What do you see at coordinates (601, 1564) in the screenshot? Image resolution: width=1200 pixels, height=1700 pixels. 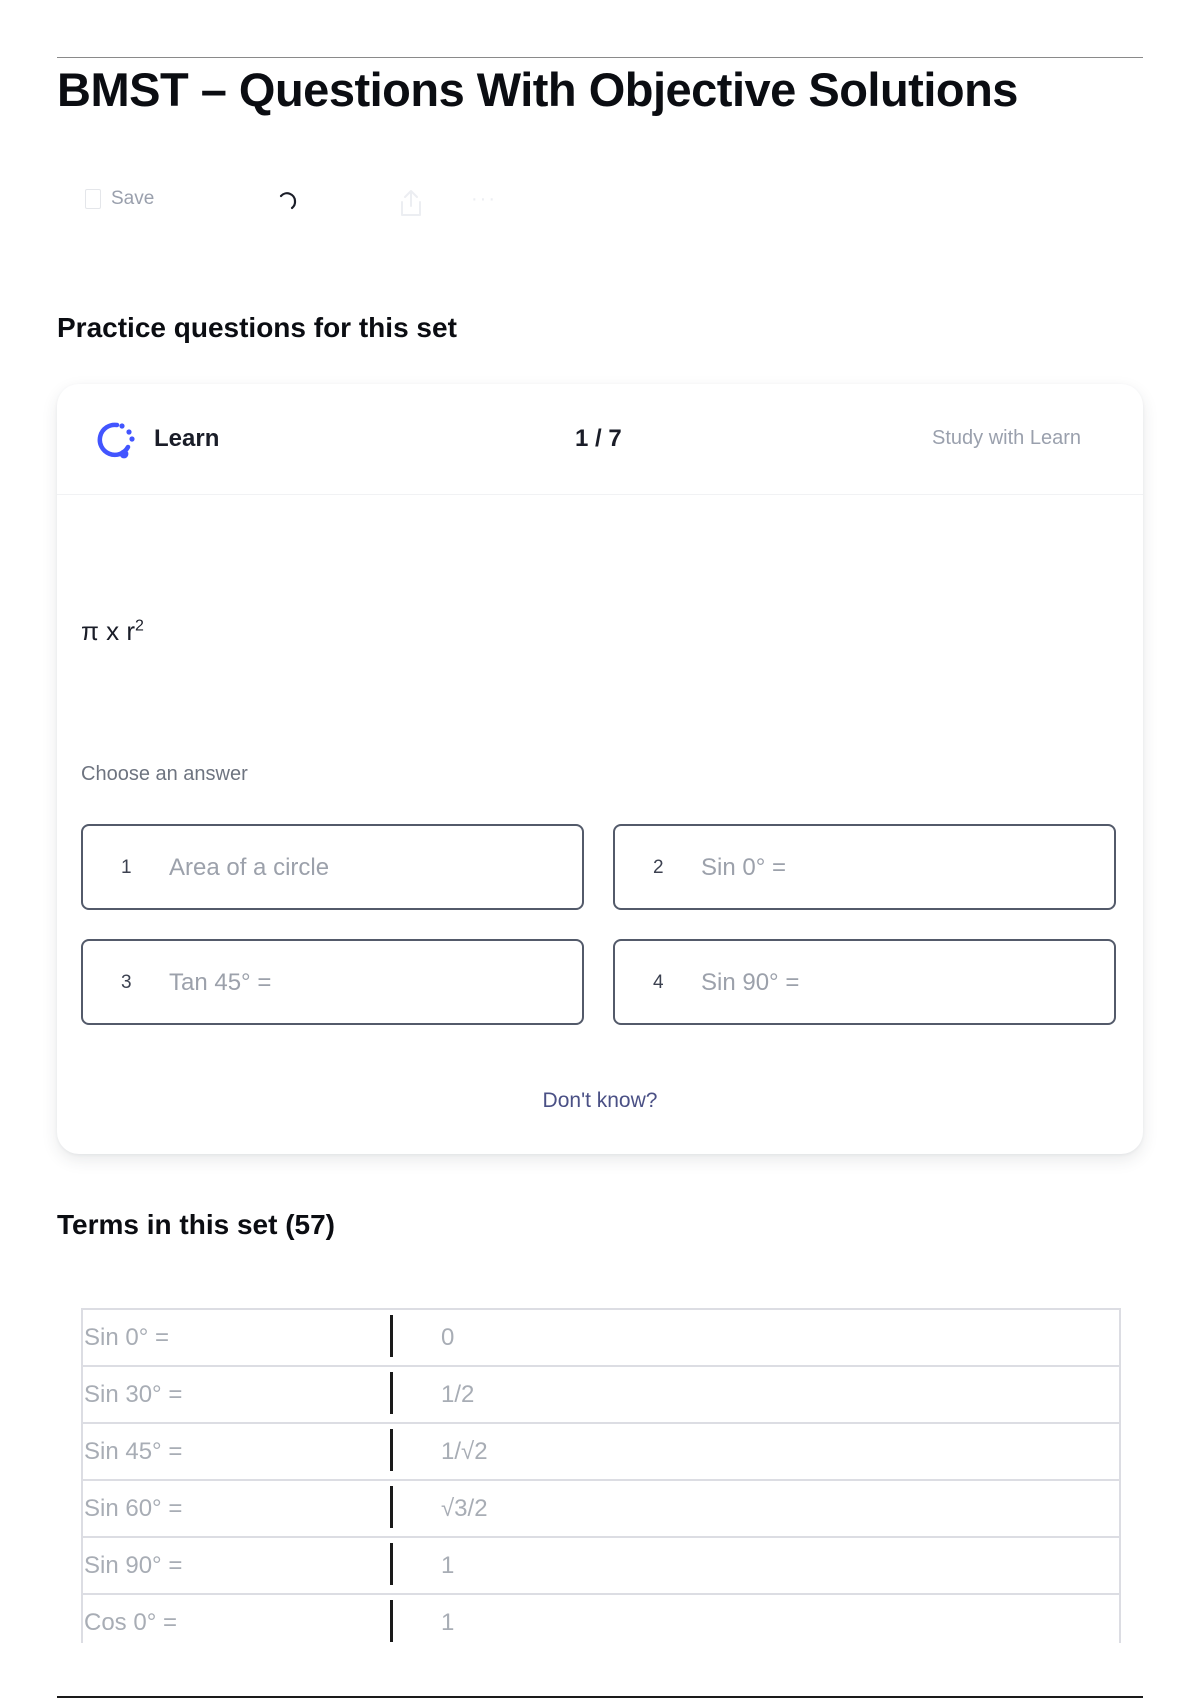 I see `term-row: Sin 90° = 1` at bounding box center [601, 1564].